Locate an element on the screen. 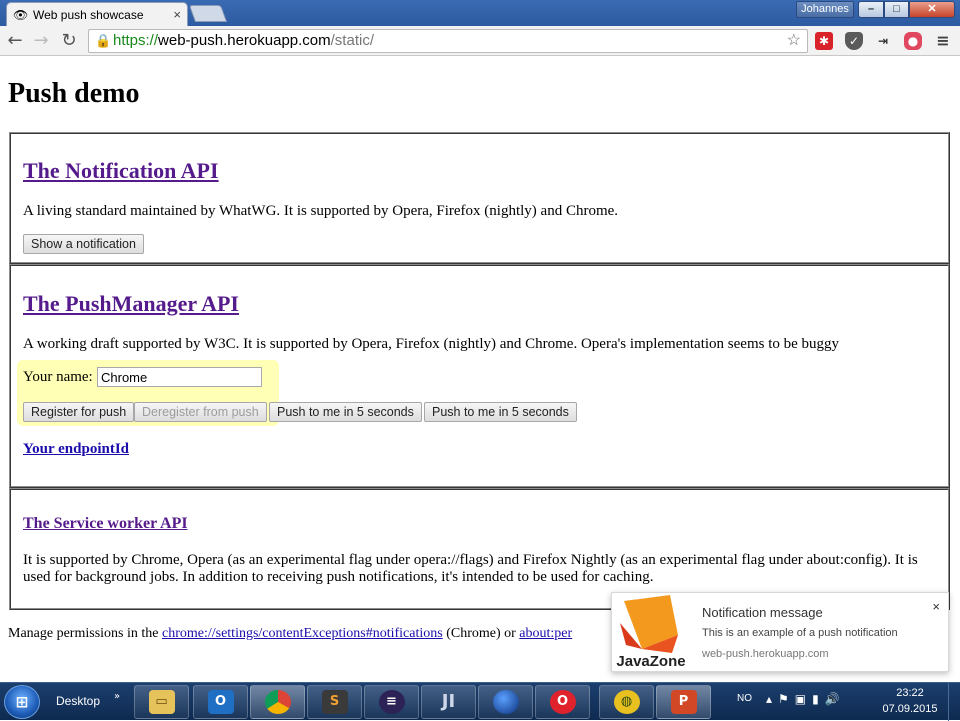 This screenshot has width=960, height=721. taskbar-chrome is located at coordinates (277, 702).